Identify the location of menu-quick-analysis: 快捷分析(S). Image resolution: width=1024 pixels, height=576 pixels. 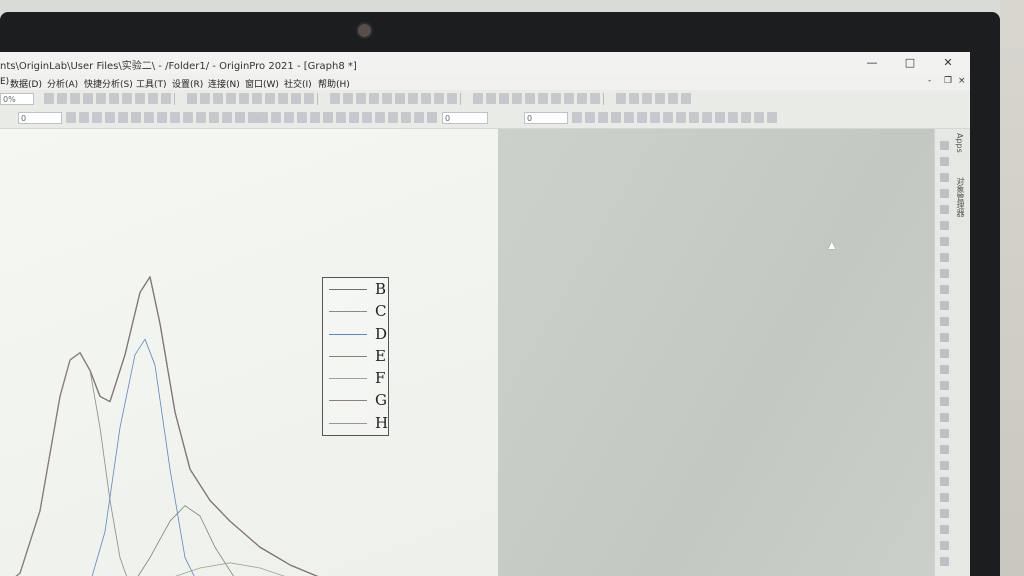
(108, 83).